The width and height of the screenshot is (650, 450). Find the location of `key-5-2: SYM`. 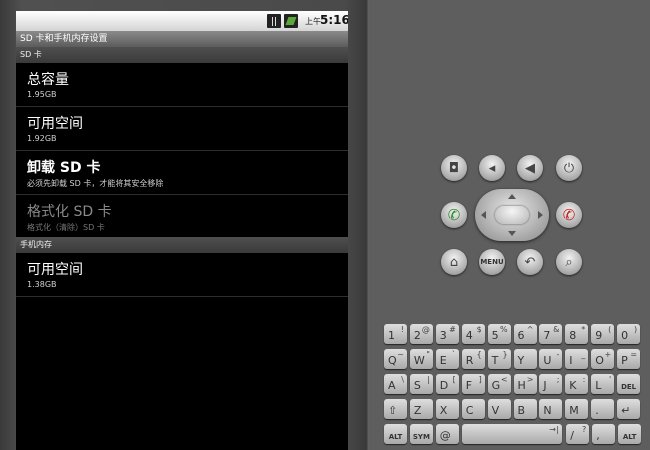

key-5-2: SYM is located at coordinates (421, 434).